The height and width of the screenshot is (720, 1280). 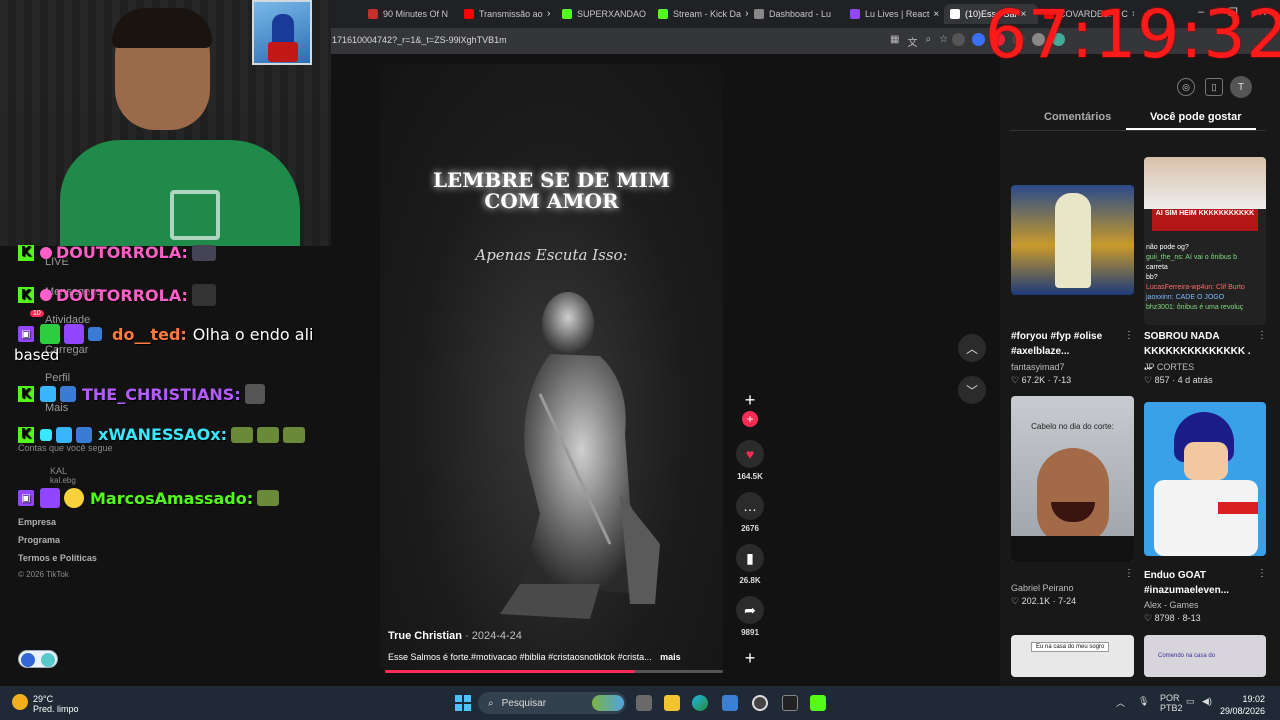 I want to click on tab-5: Dashboard - Lu, so click(x=797, y=14).